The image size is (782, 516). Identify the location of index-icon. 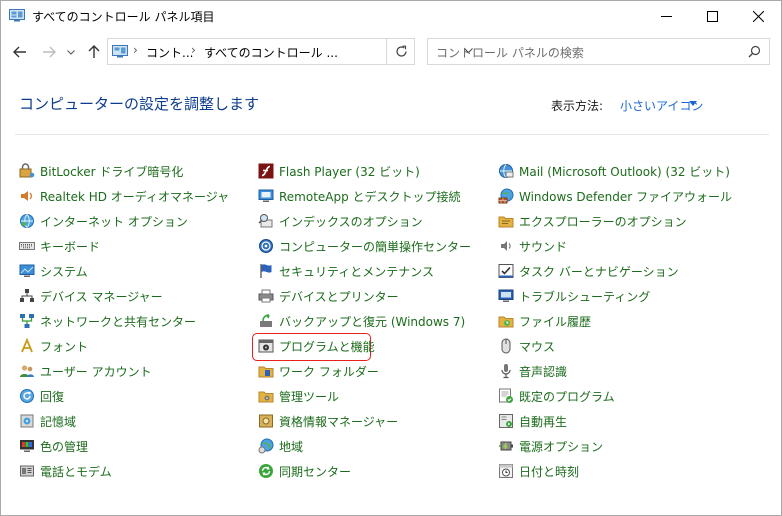
(266, 221).